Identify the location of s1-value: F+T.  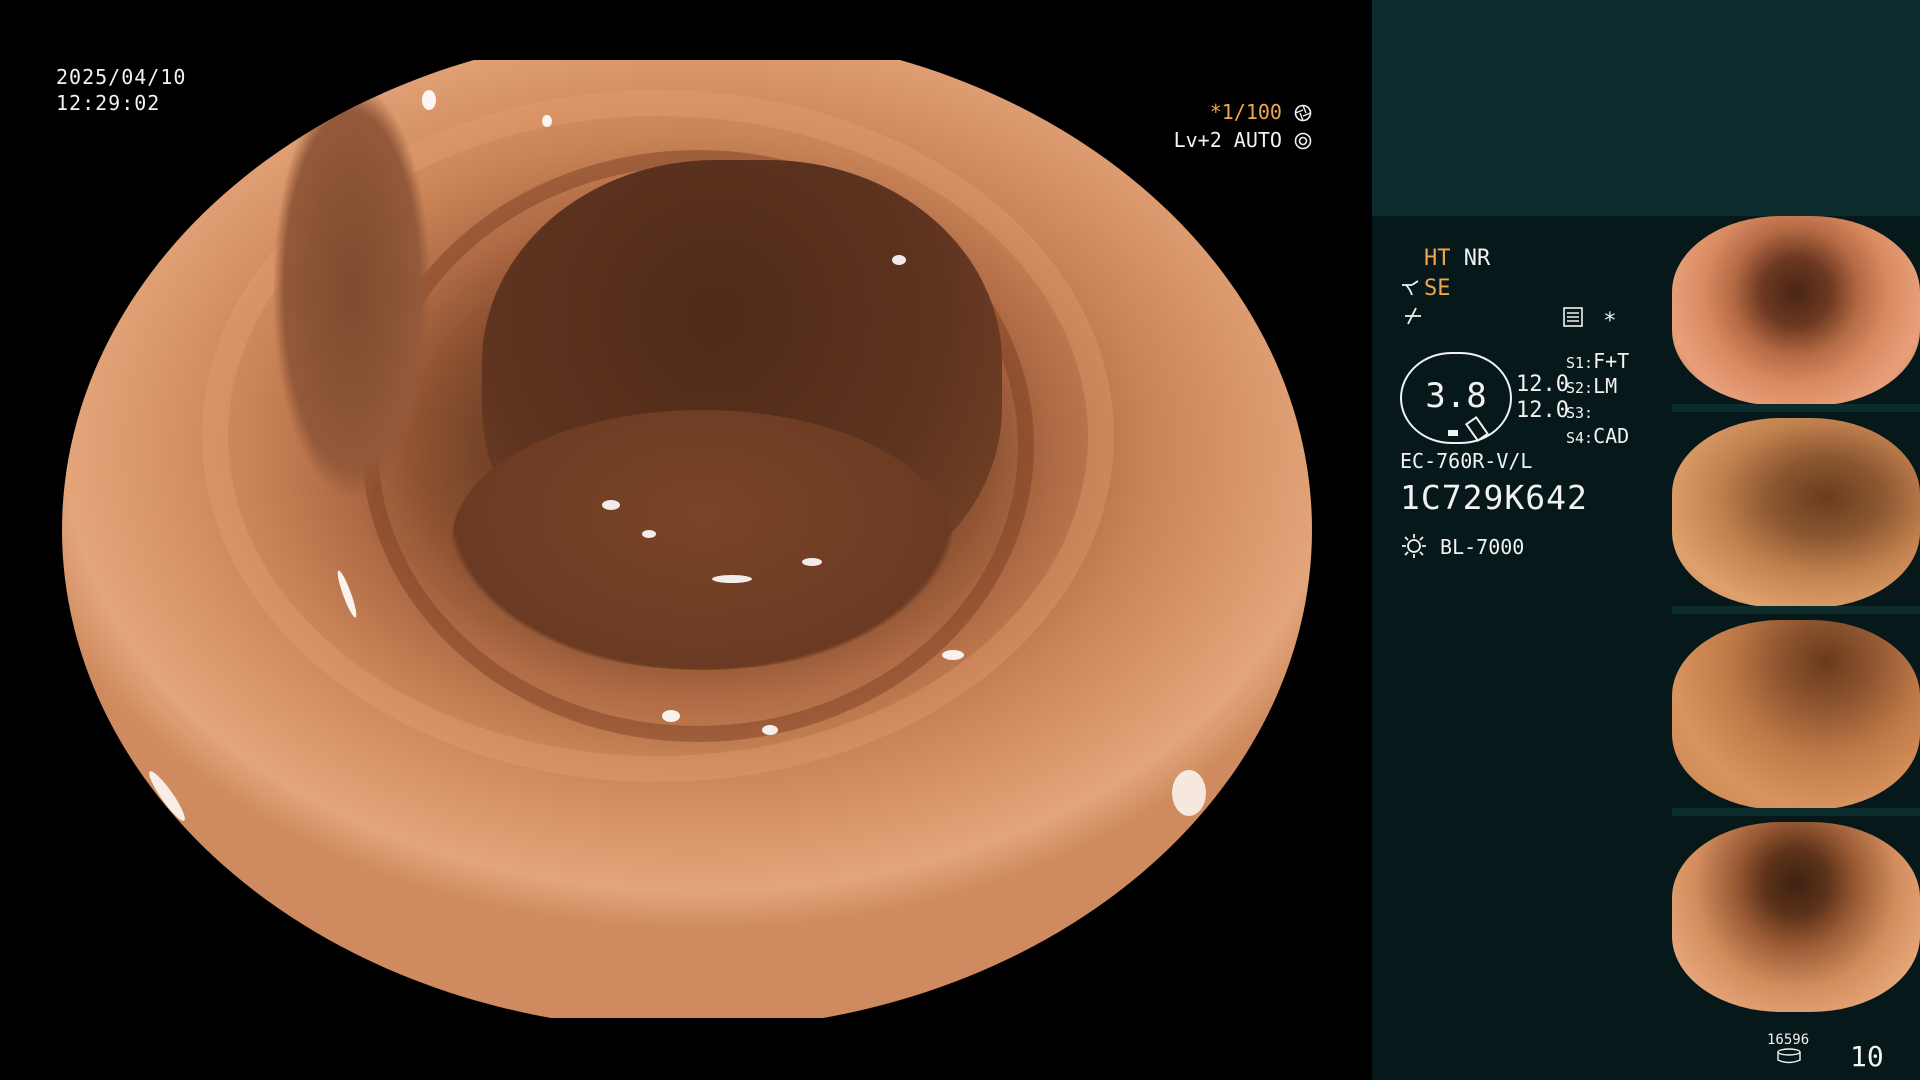
(1611, 361).